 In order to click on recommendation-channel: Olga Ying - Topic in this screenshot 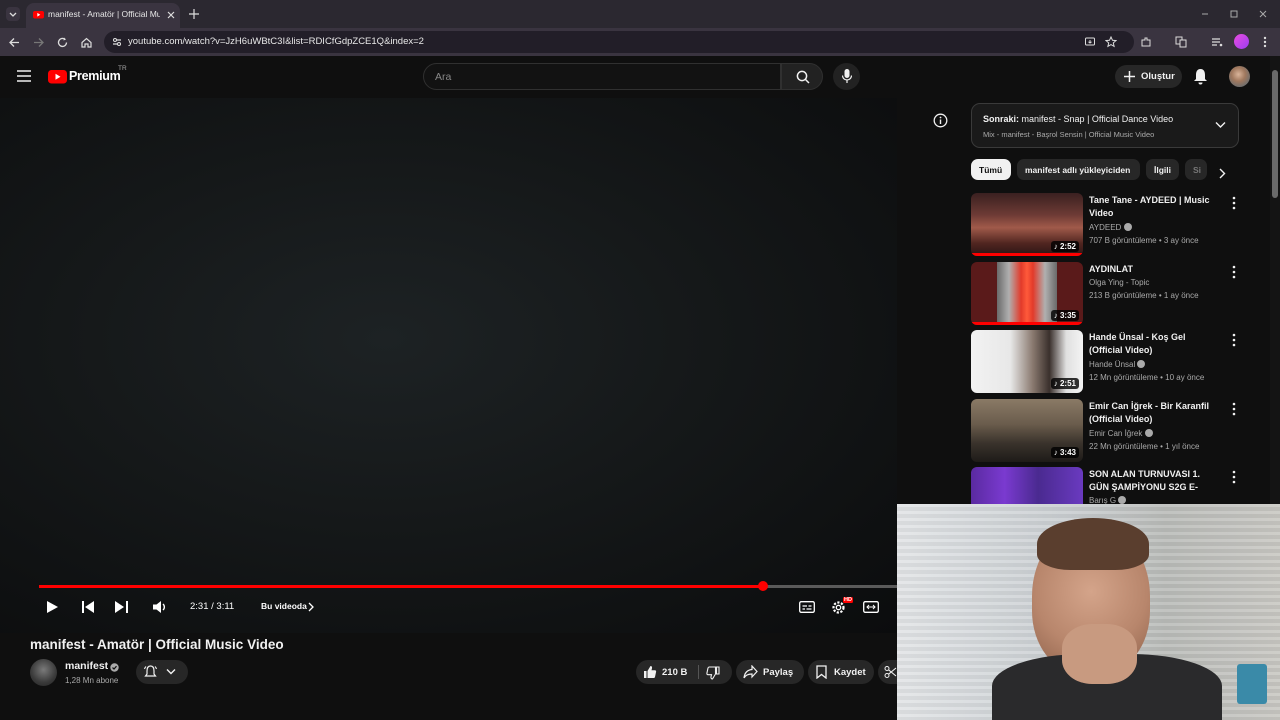, I will do `click(1119, 282)`.